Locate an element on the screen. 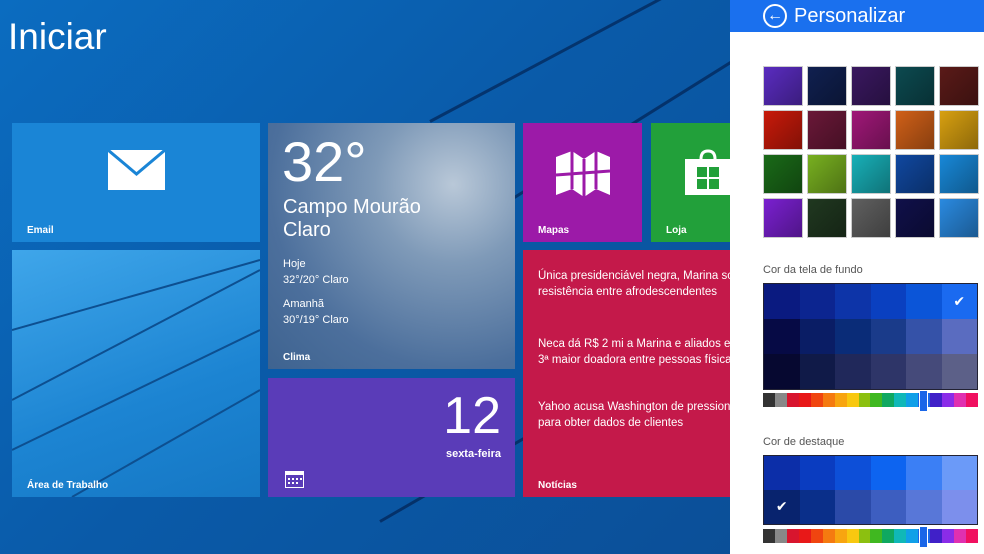 Image resolution: width=984 pixels, height=554 pixels. tile-label: Área de Trabalho is located at coordinates (68, 485).